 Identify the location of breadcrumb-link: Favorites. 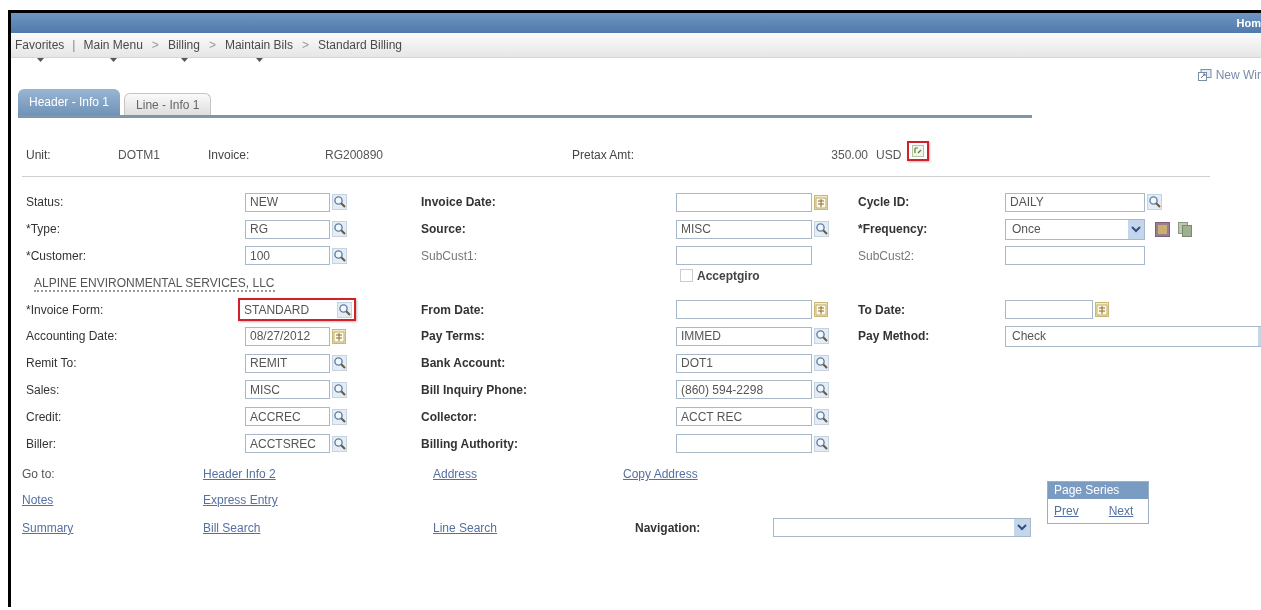
(40, 45).